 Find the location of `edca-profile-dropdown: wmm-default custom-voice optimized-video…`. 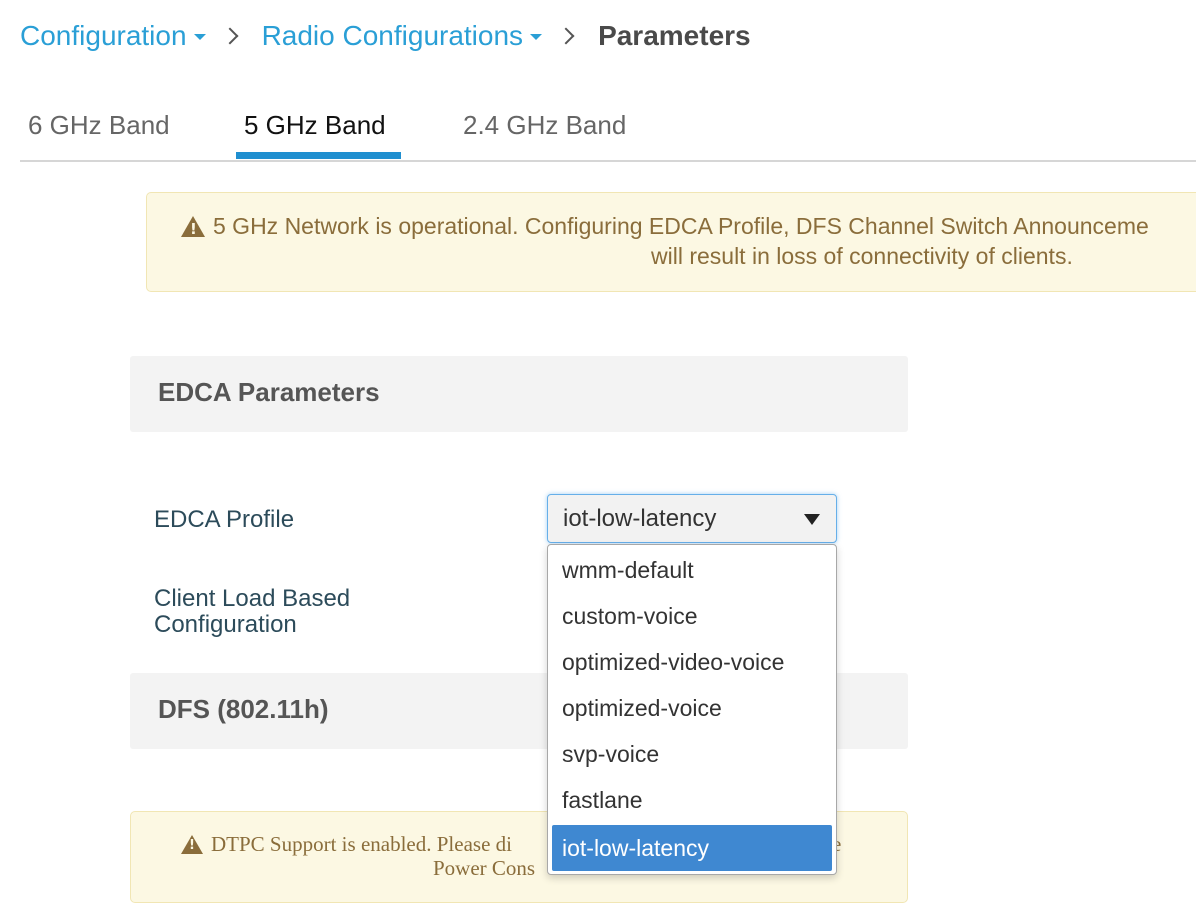

edca-profile-dropdown: wmm-default custom-voice optimized-video… is located at coordinates (692, 709).